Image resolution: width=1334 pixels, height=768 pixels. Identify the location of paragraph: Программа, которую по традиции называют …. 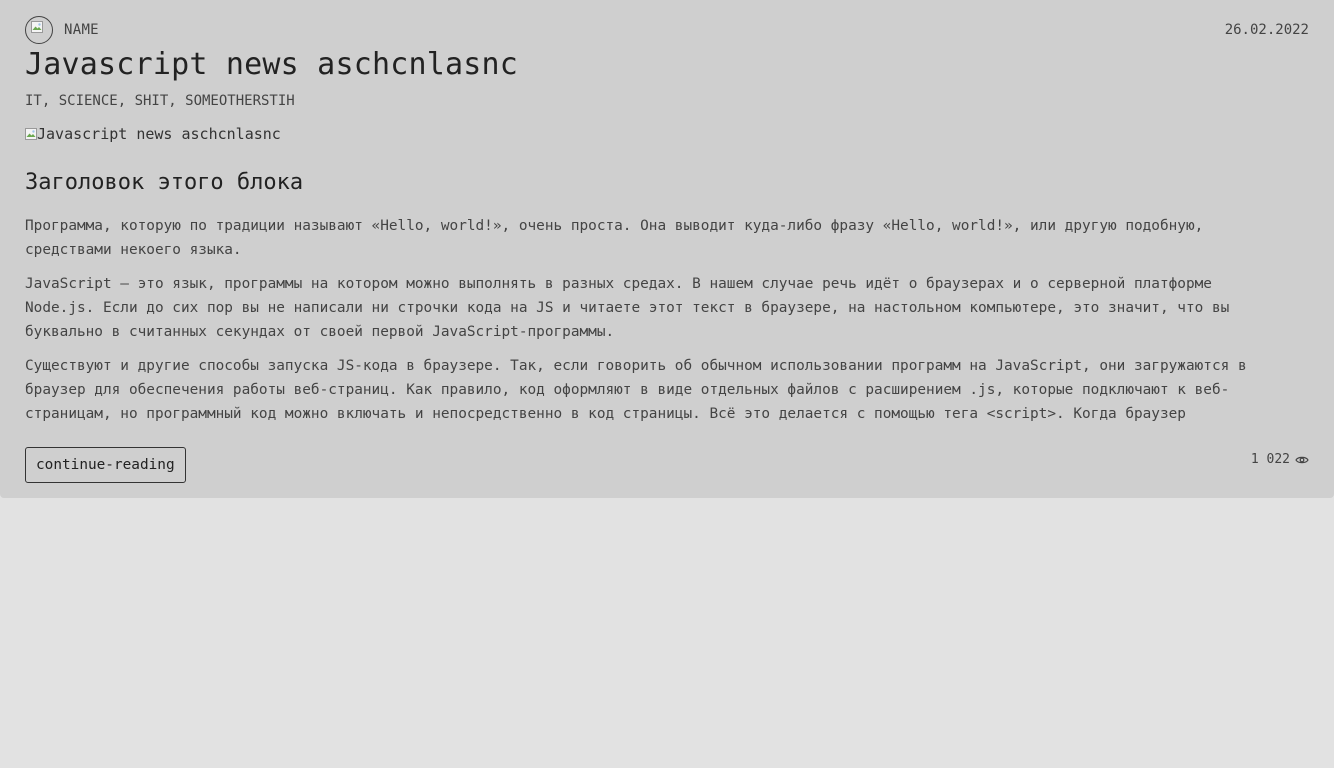
(614, 238).